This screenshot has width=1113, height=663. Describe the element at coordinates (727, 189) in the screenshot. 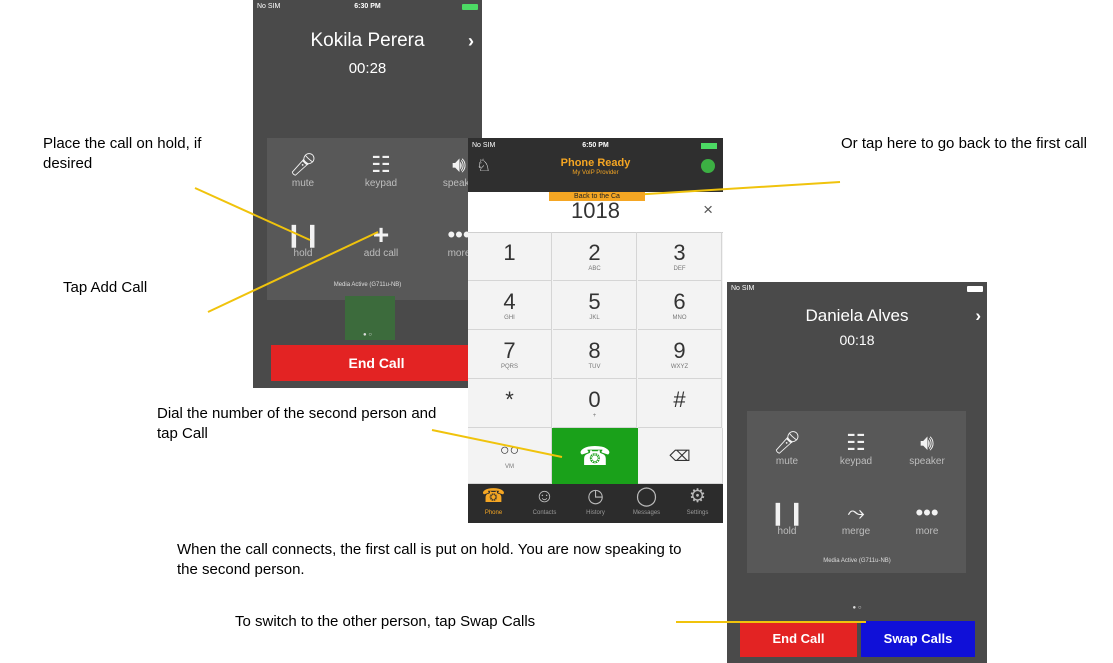

I see `back-to-first-callout-line` at that location.